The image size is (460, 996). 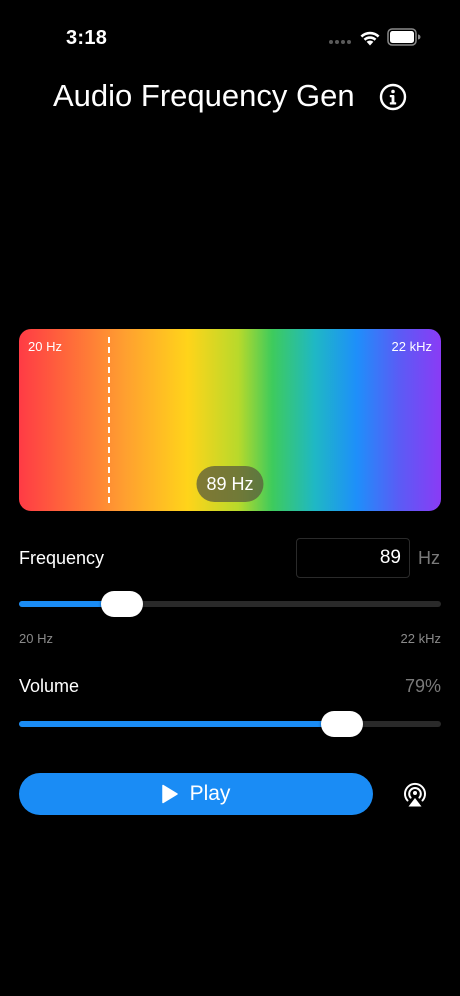 What do you see at coordinates (340, 42) in the screenshot?
I see `cellular-signal-icon` at bounding box center [340, 42].